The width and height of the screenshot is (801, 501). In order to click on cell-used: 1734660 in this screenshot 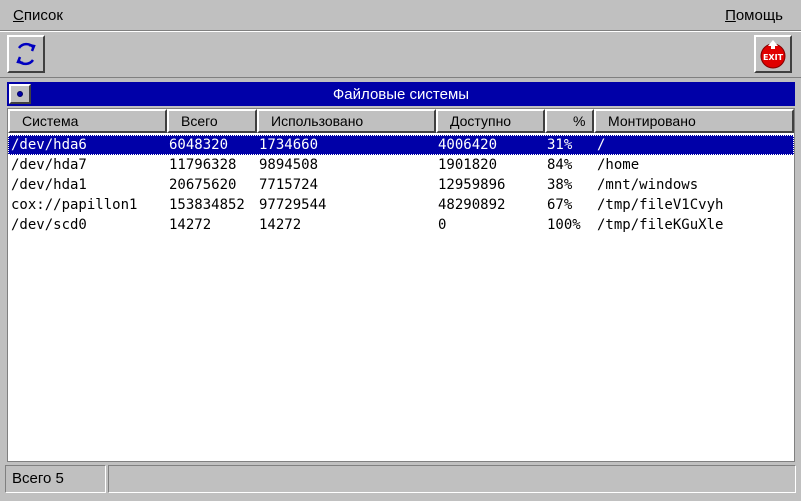, I will do `click(289, 145)`.